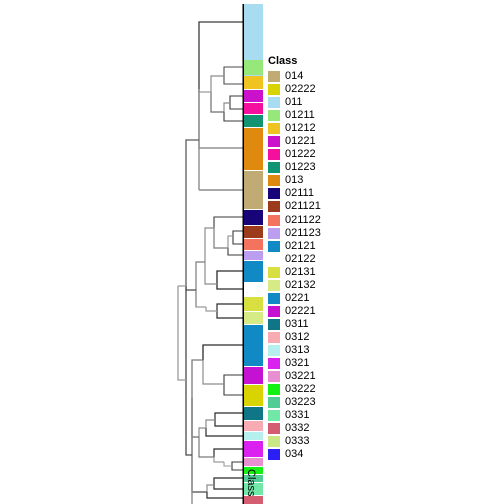 This screenshot has width=504, height=504. What do you see at coordinates (328, 102) in the screenshot?
I see `legend-item: 011` at bounding box center [328, 102].